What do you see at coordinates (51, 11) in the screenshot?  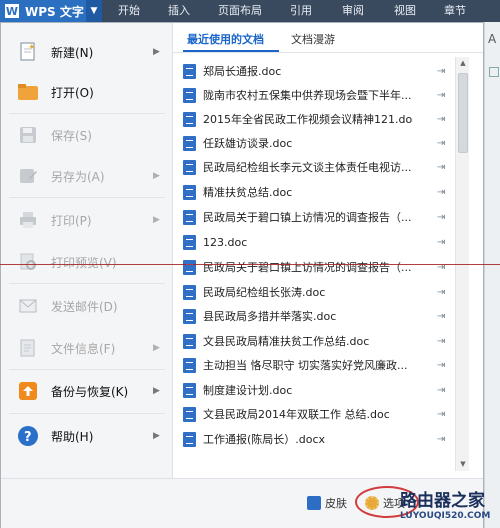 I see `wps-menu-button: W WPS 文字 ▼` at bounding box center [51, 11].